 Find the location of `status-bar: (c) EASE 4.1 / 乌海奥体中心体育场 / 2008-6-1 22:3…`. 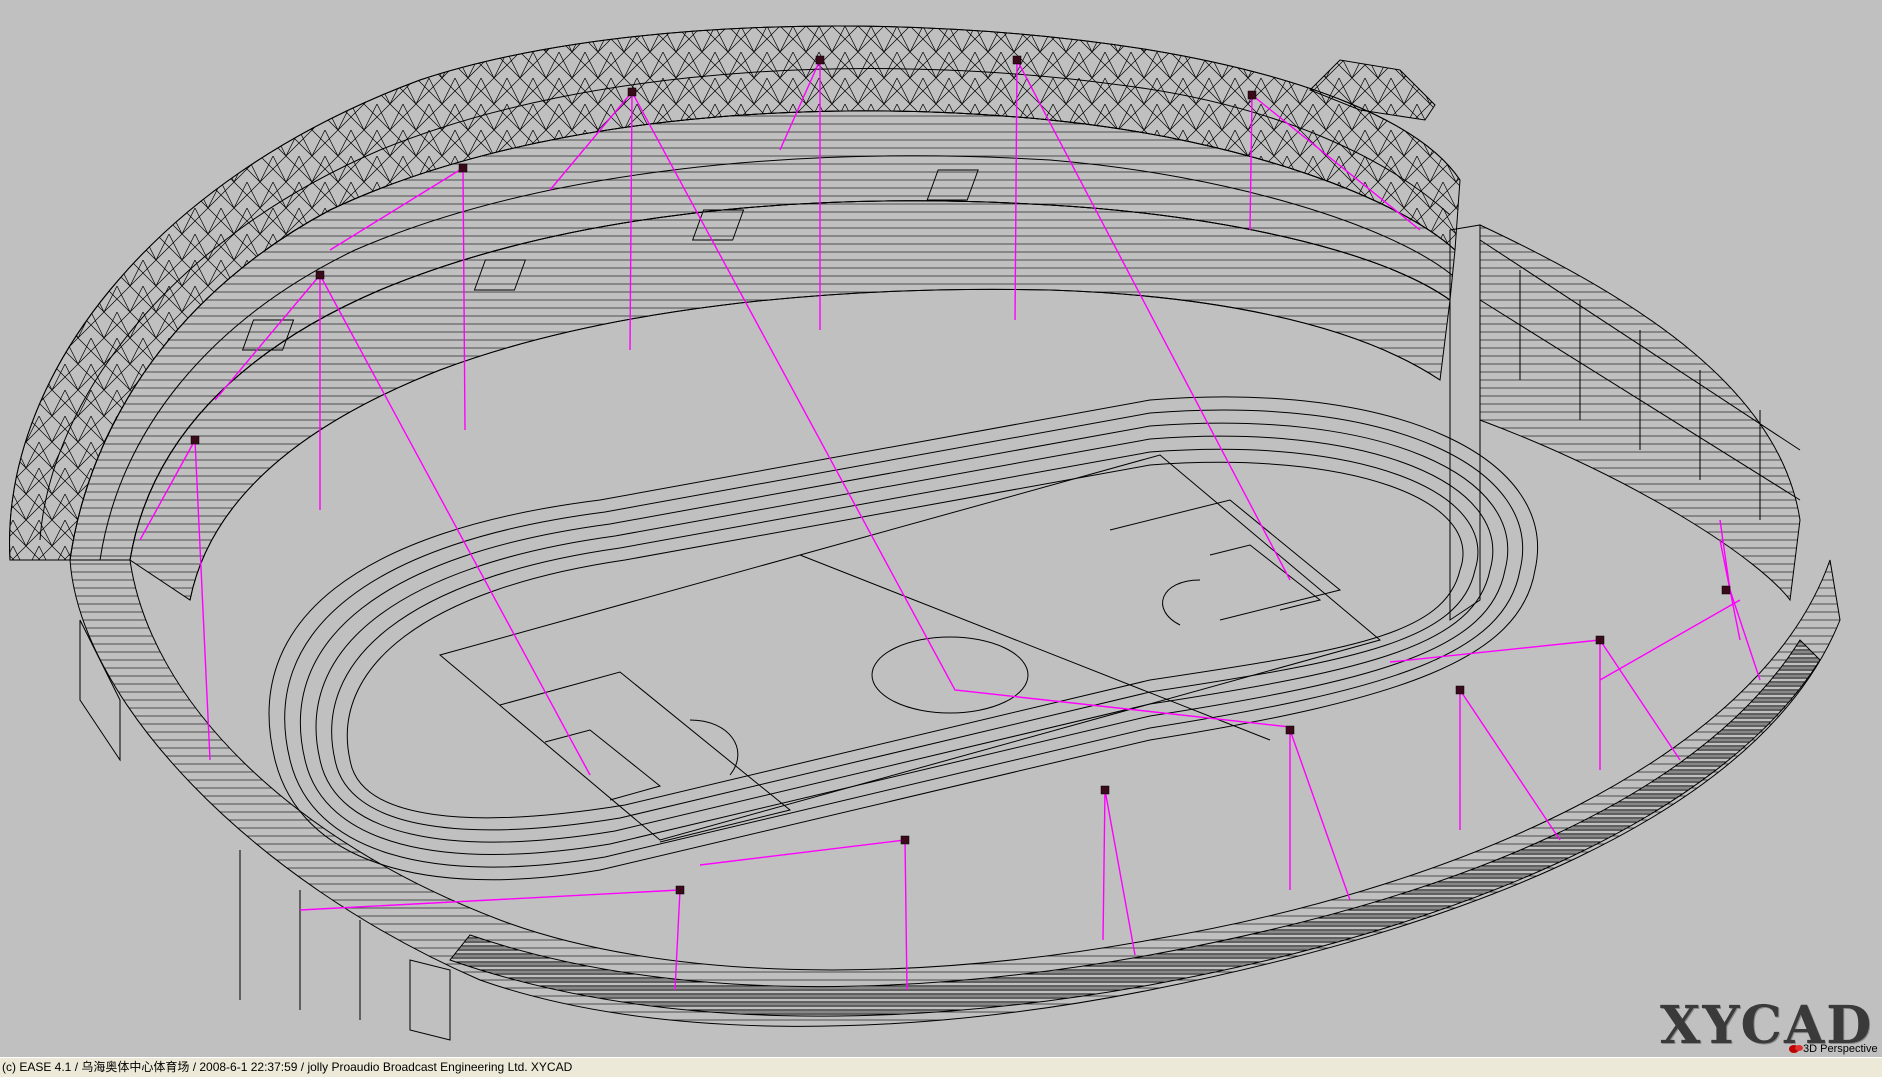

status-bar: (c) EASE 4.1 / 乌海奥体中心体育场 / 2008-6-1 22:3… is located at coordinates (941, 1067).